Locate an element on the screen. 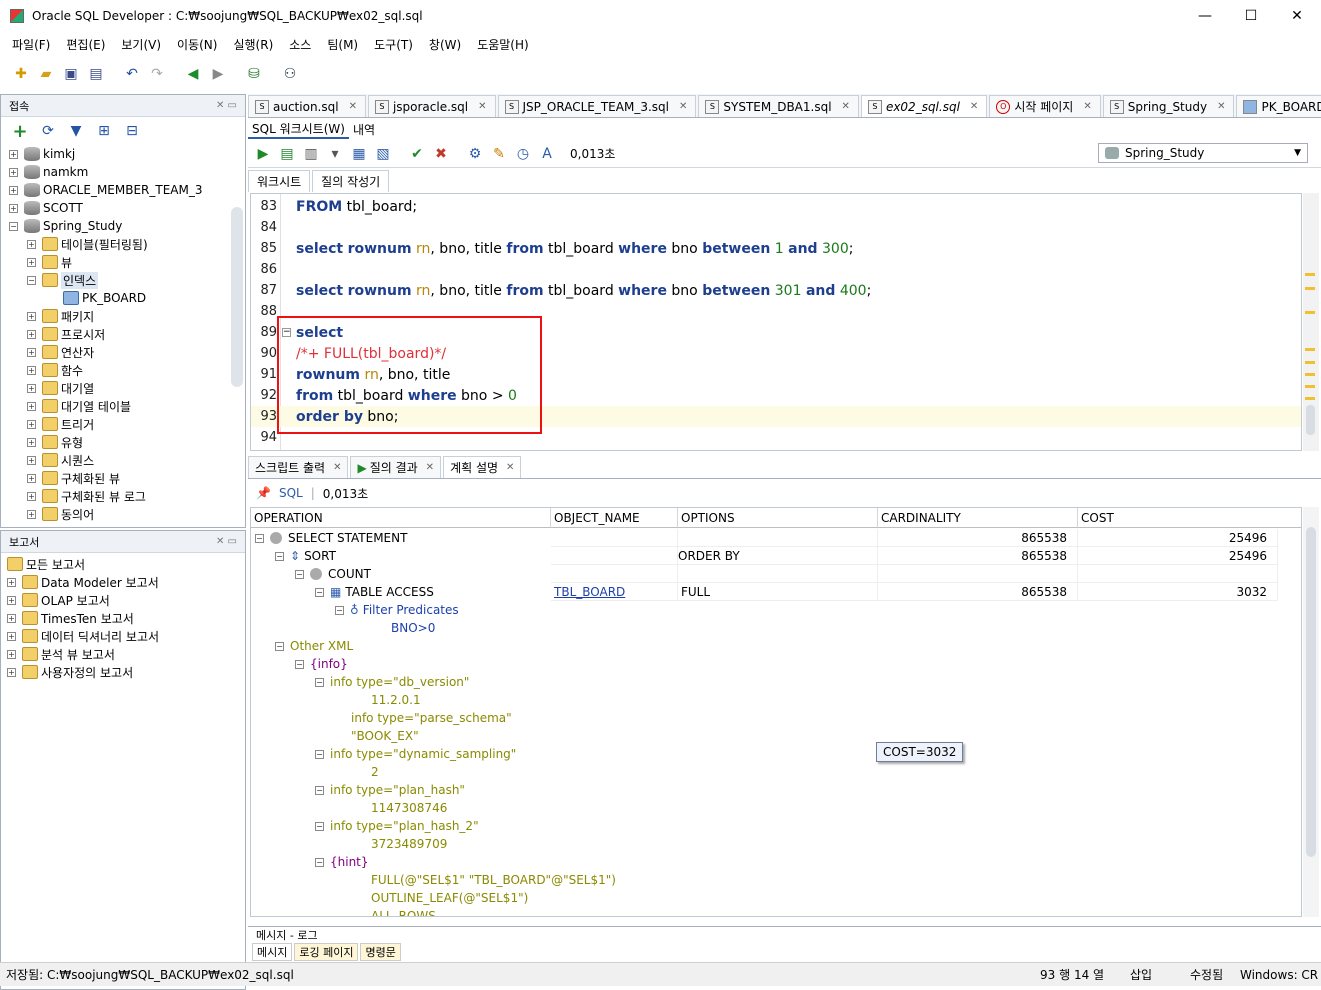  tree-item-queue-tables: + 대기열 테이블 is located at coordinates (79, 406).